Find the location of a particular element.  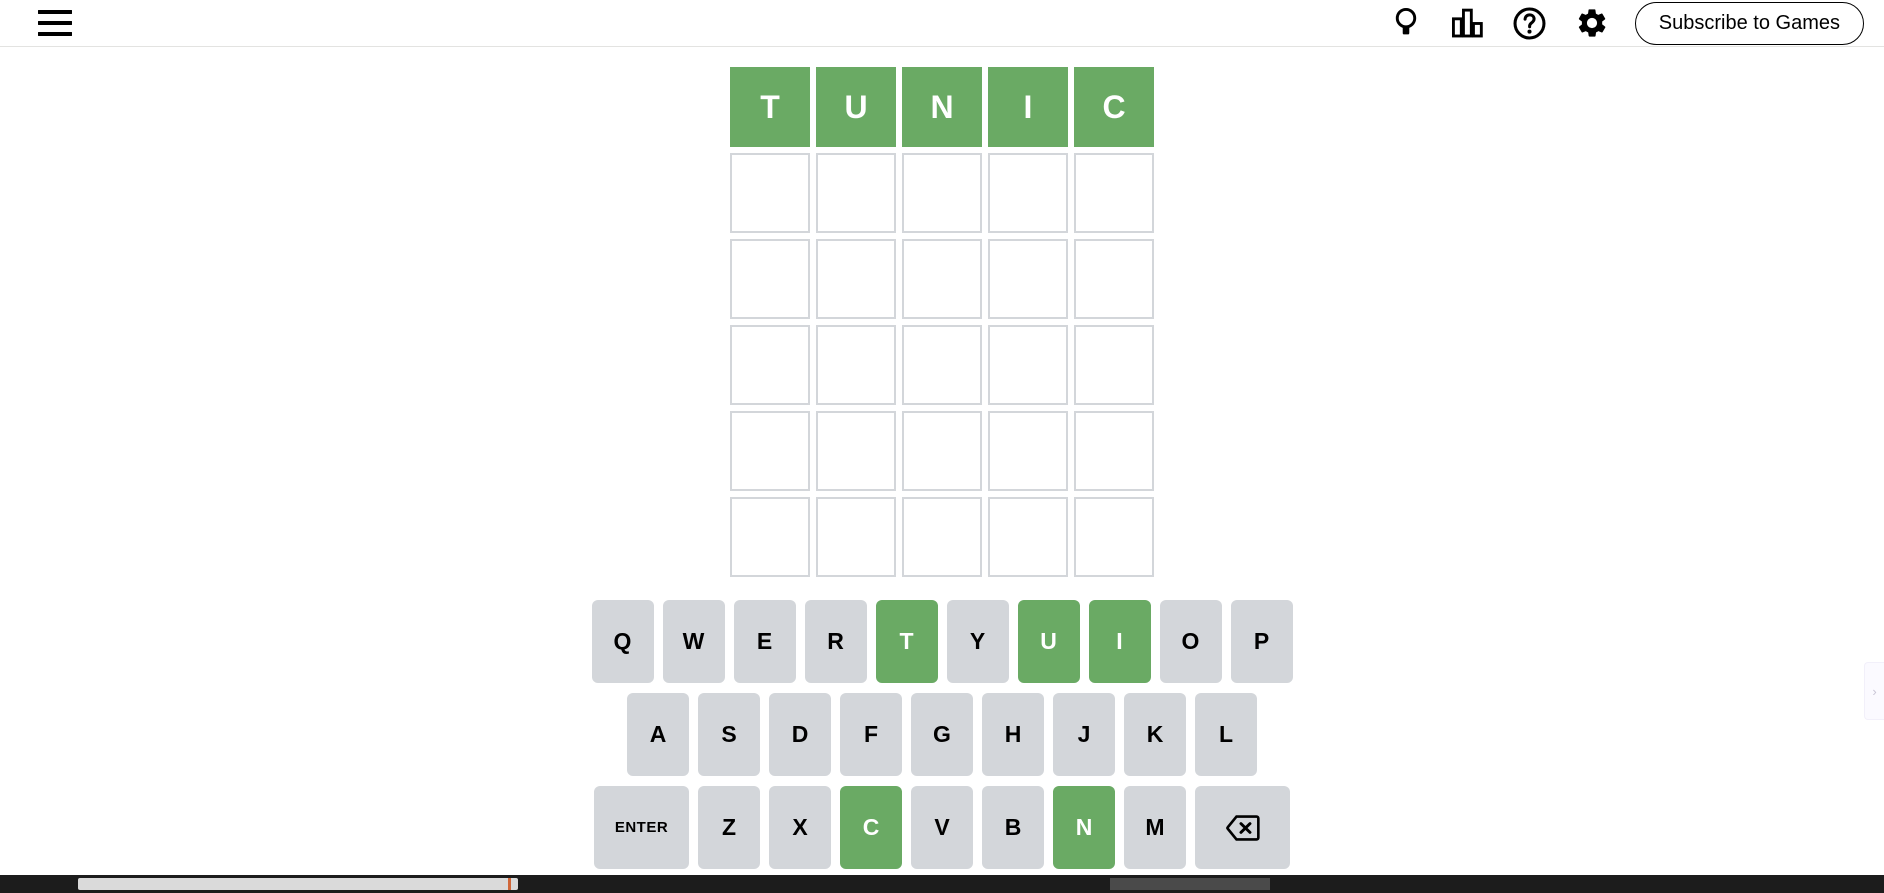

key-v: V is located at coordinates (942, 827).